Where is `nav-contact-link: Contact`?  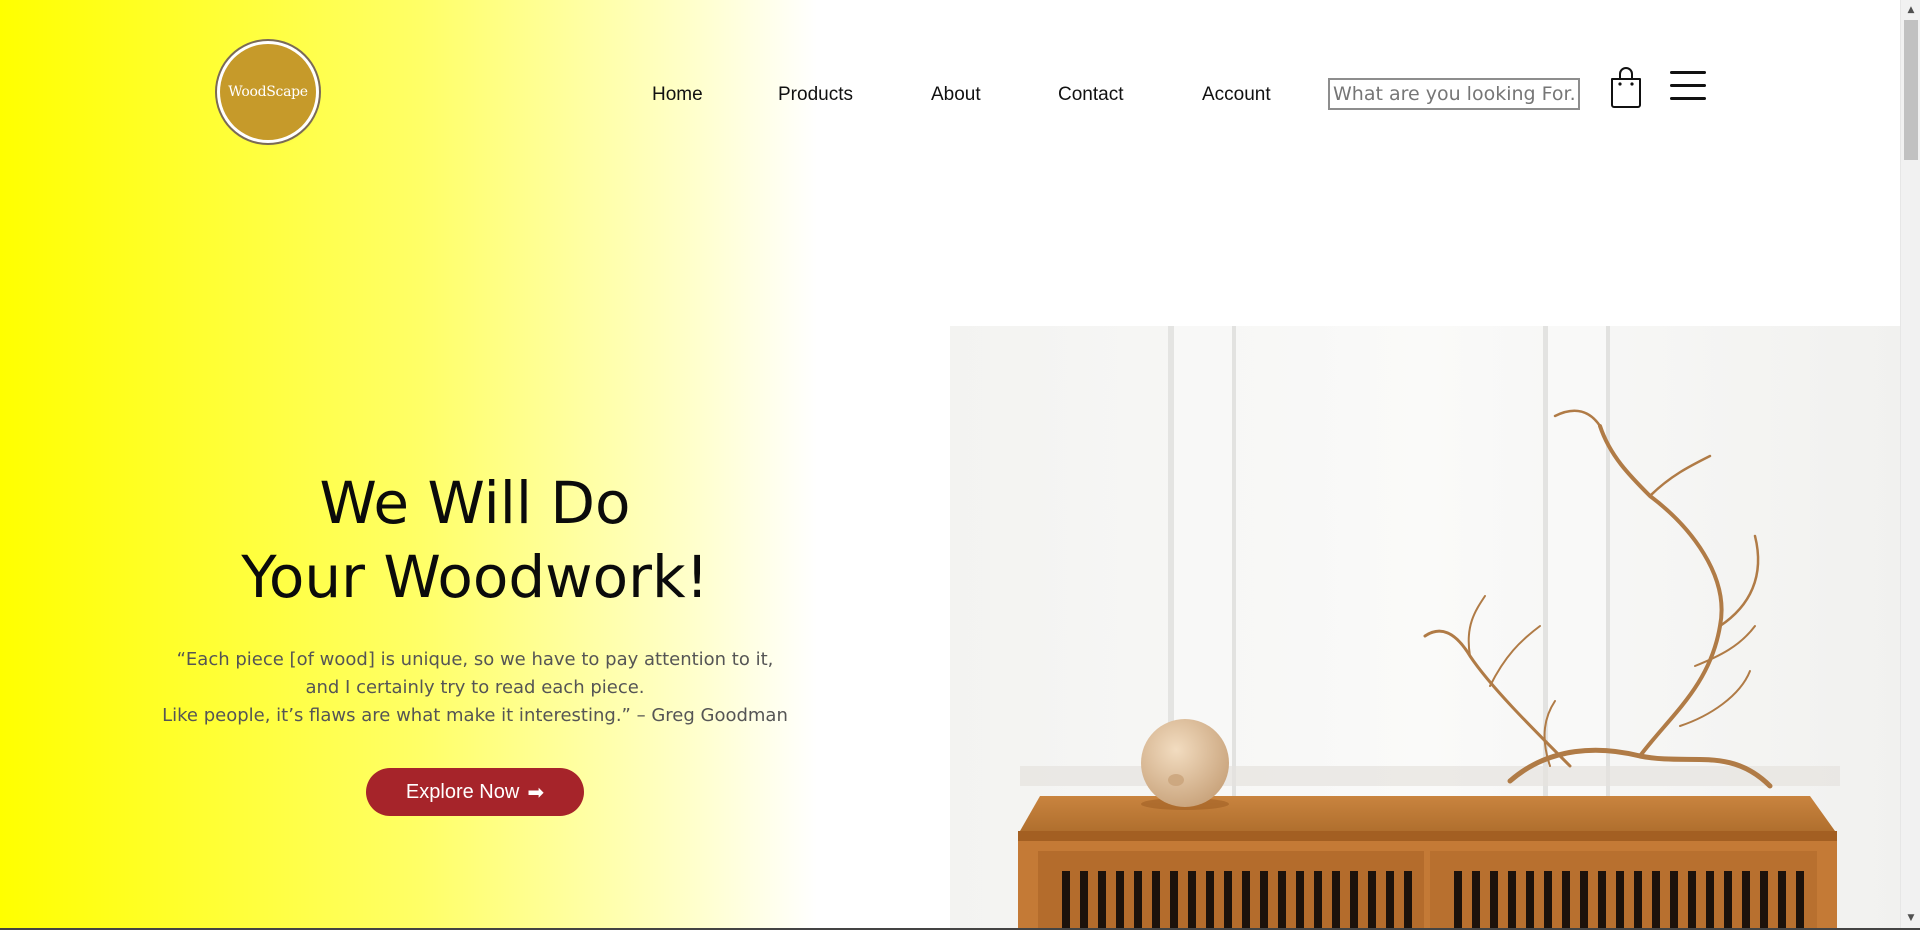 nav-contact-link: Contact is located at coordinates (1090, 95).